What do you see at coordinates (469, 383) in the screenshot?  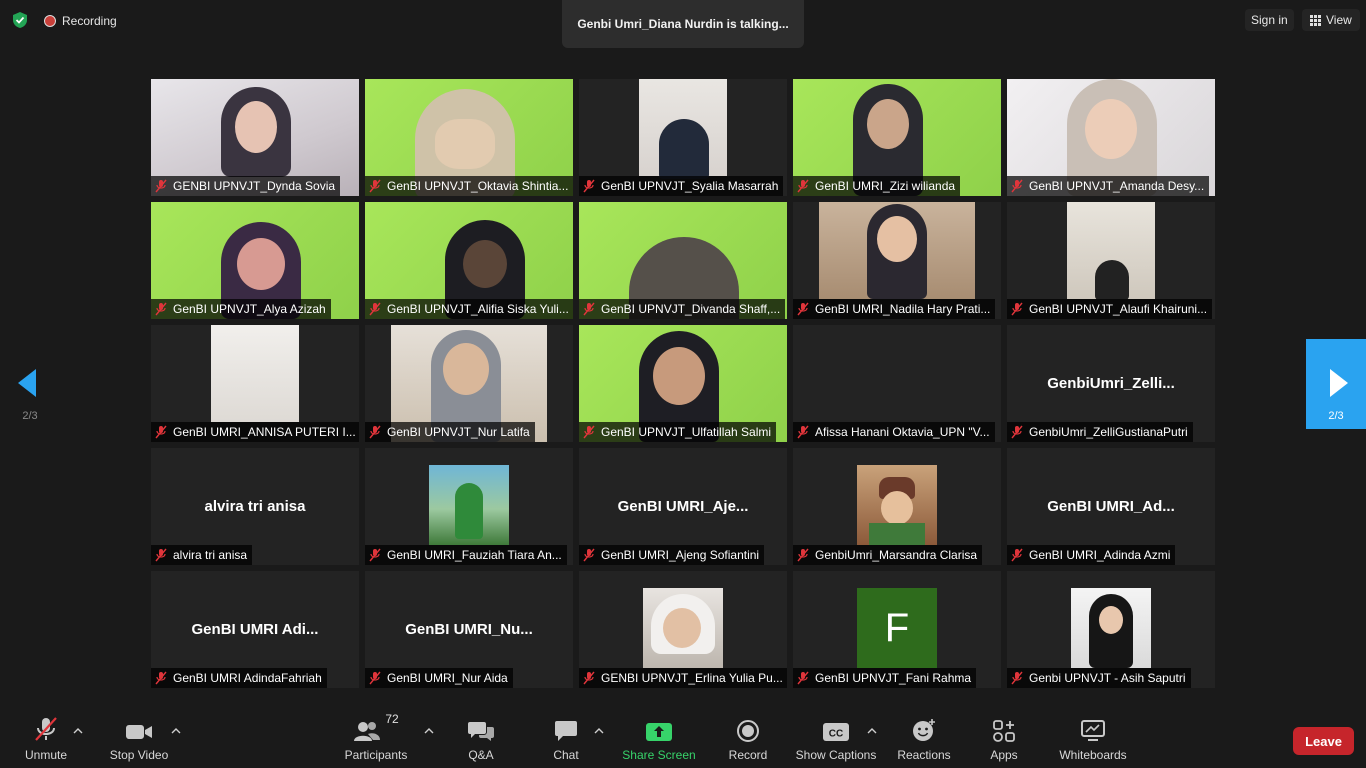 I see `participant-tile: GenBI UPNVJT_Nur Latifa` at bounding box center [469, 383].